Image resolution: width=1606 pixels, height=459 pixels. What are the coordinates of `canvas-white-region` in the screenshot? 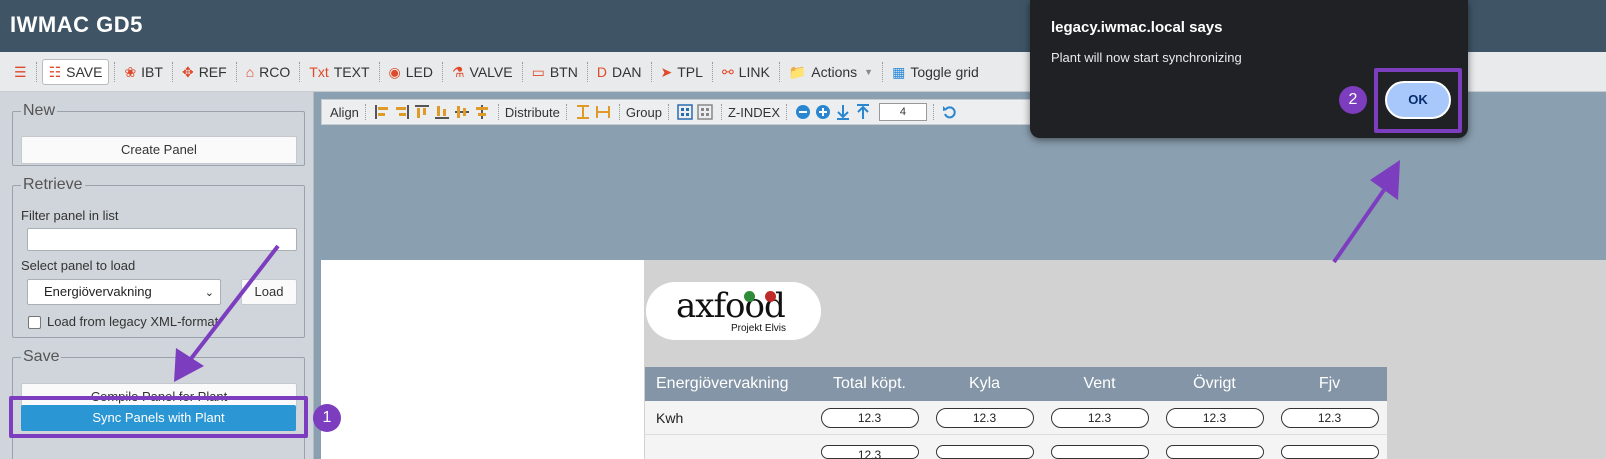 It's located at (482, 359).